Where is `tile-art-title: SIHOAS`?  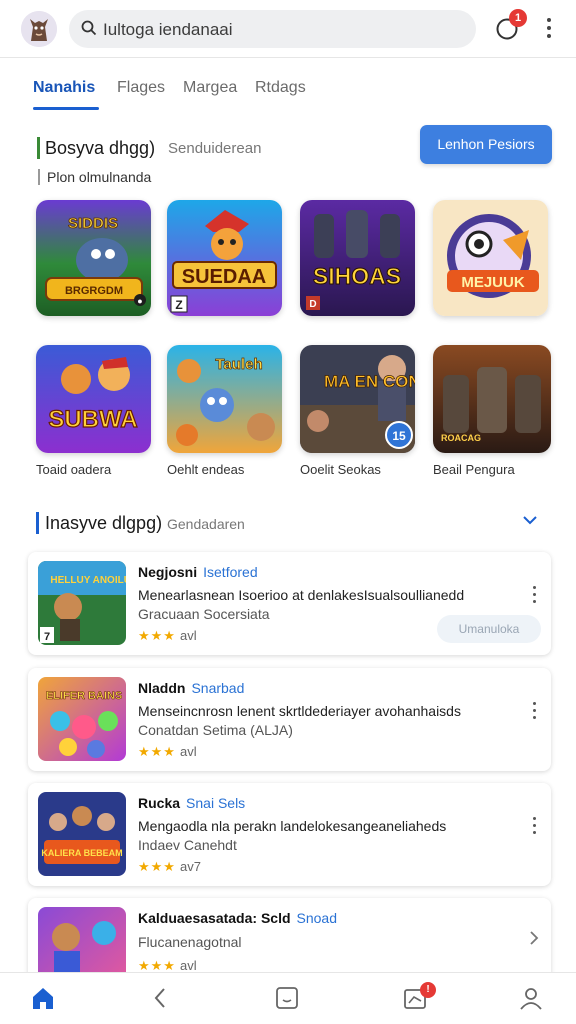
tile-art-title: SIHOAS is located at coordinates (357, 276).